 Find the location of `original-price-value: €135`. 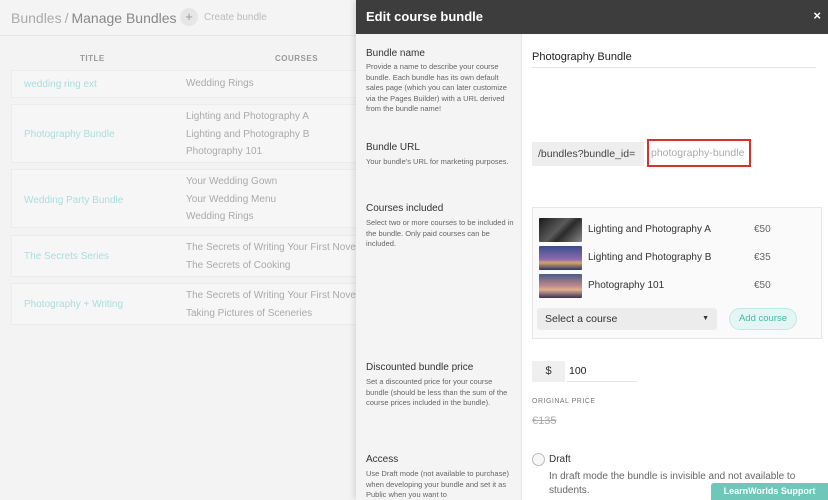

original-price-value: €135 is located at coordinates (544, 421).